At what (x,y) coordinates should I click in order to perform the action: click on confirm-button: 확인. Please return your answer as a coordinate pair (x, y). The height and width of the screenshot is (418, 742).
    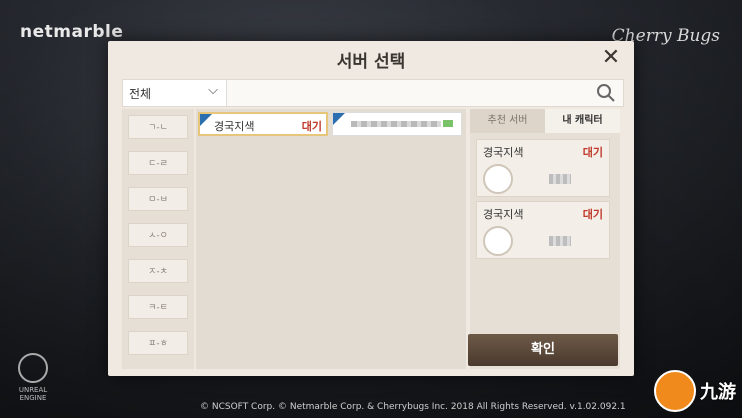
    Looking at the image, I should click on (543, 350).